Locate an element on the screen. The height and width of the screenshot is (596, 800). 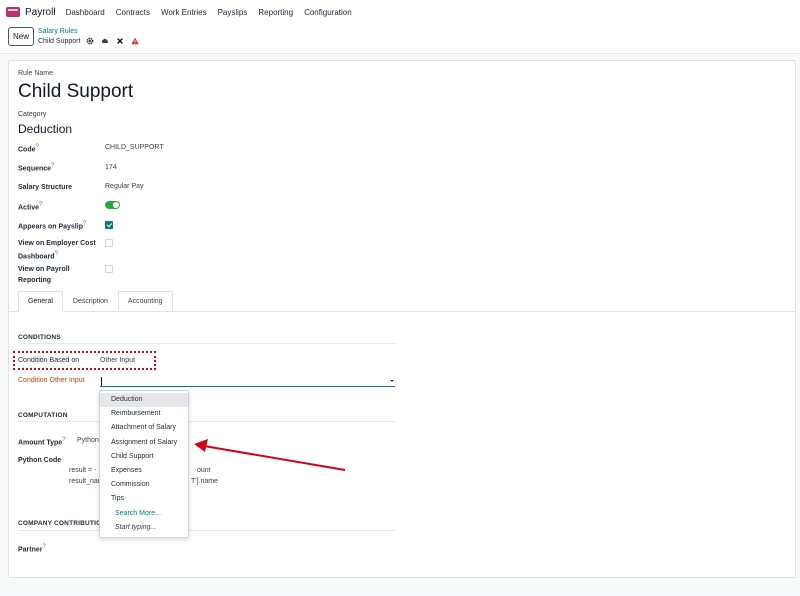
new-button: New is located at coordinates (21, 36).